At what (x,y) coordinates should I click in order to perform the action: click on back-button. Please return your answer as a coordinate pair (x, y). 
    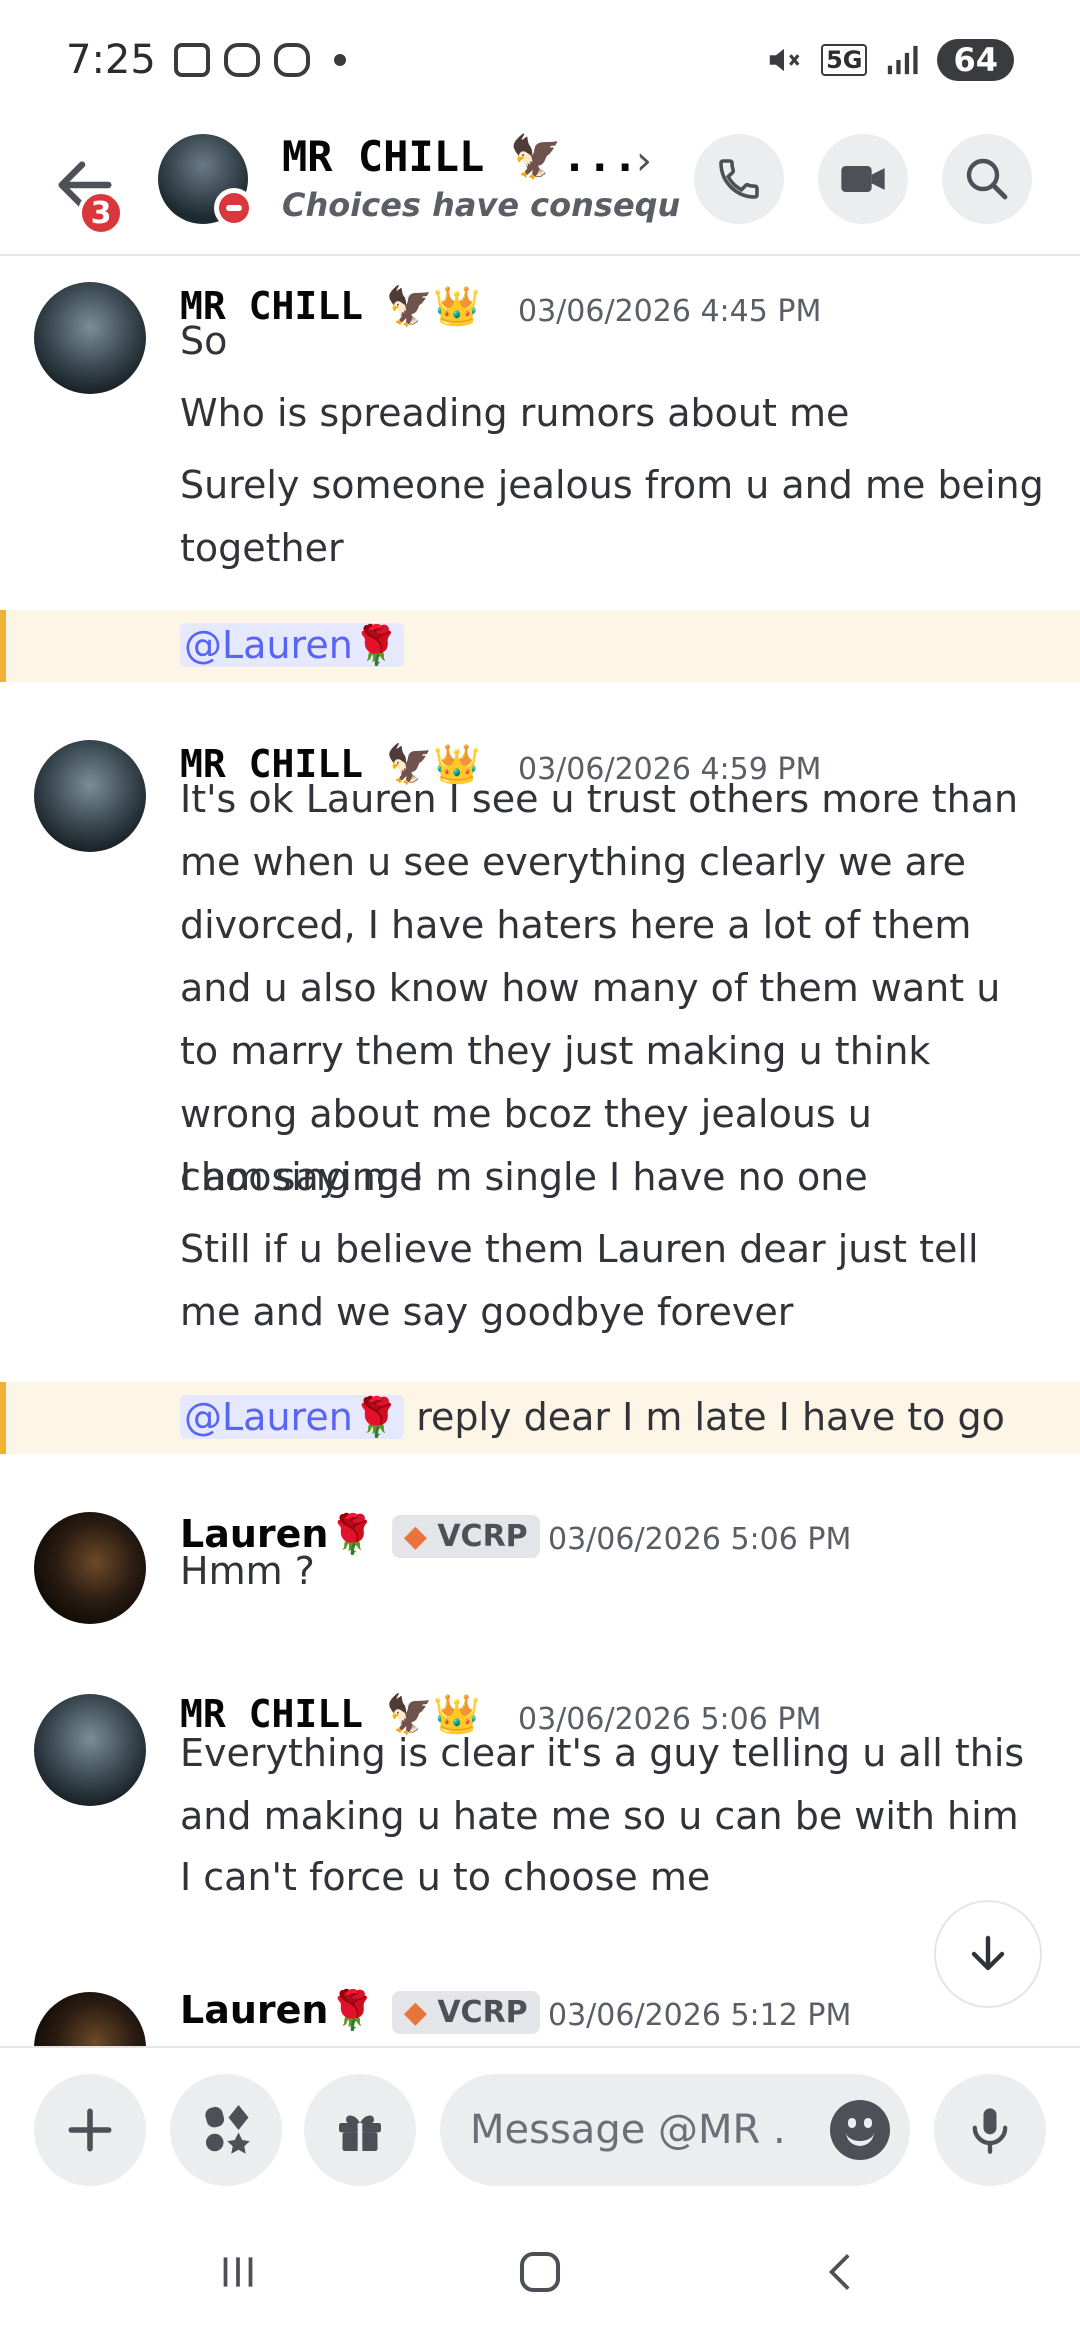
    Looking at the image, I should click on (842, 2272).